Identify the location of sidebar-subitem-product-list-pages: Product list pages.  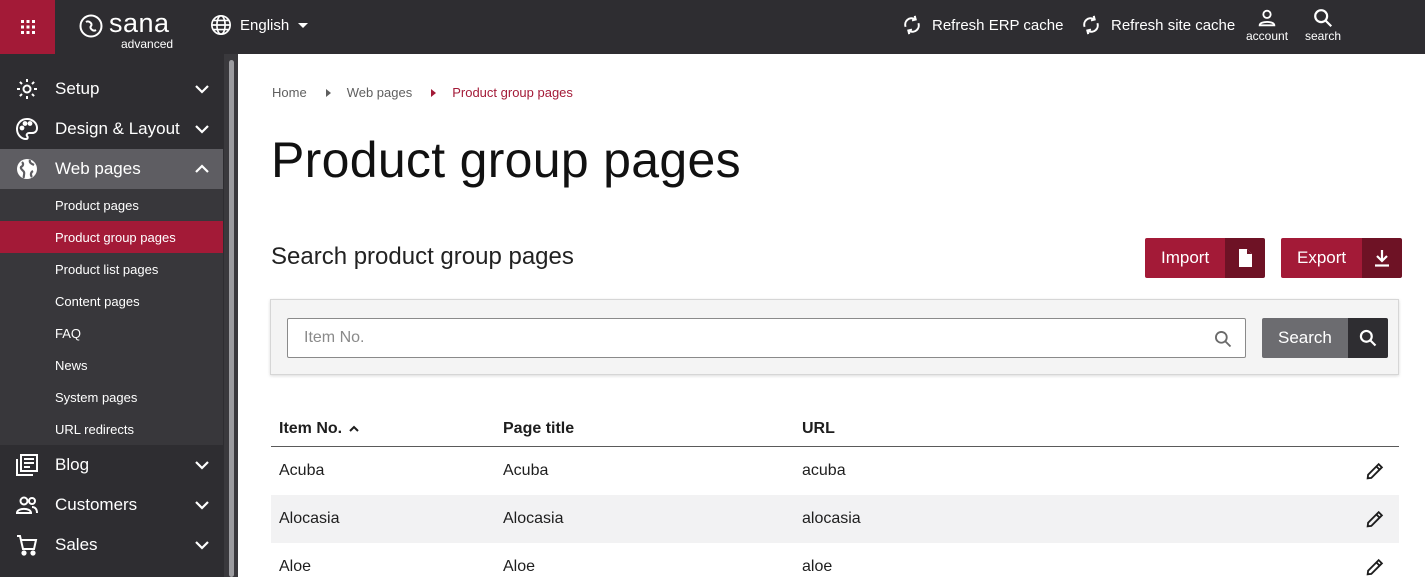
(111, 269).